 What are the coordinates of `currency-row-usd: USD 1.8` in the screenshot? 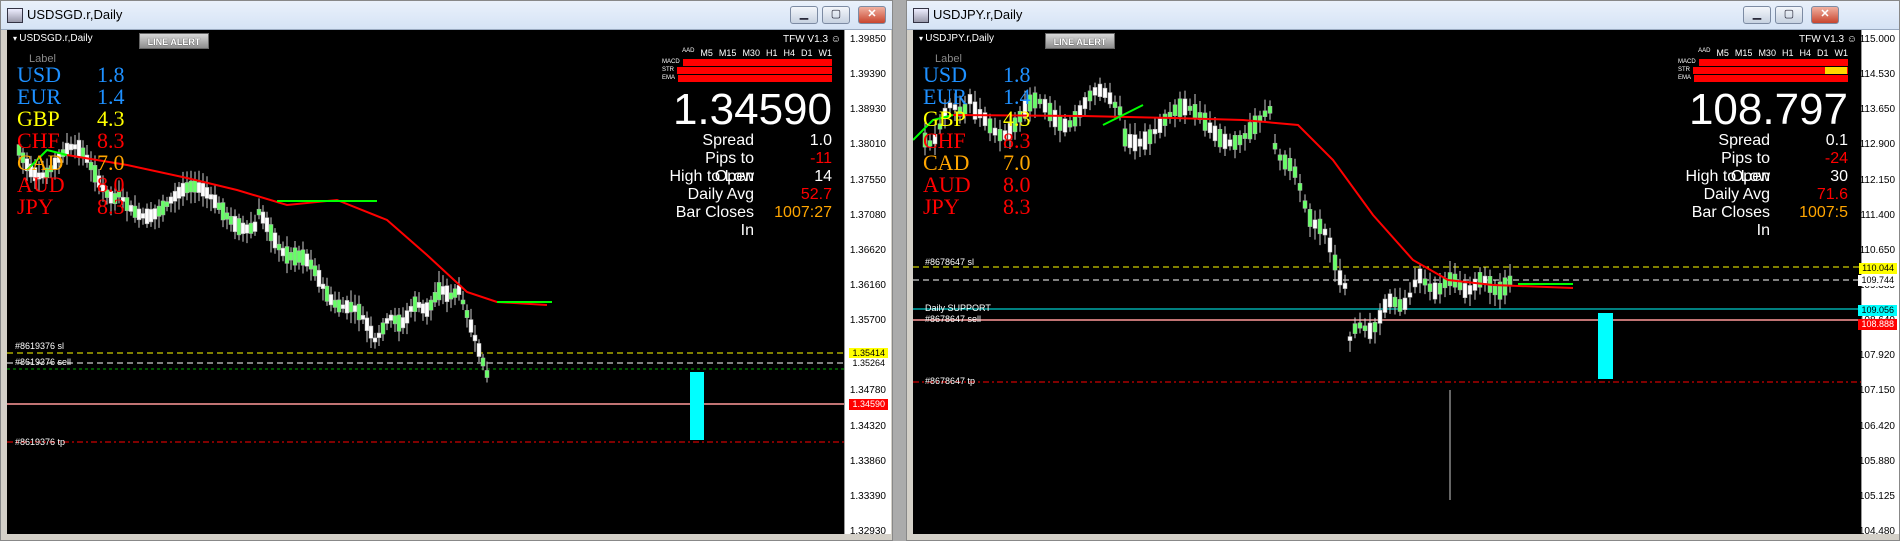 It's located at (977, 75).